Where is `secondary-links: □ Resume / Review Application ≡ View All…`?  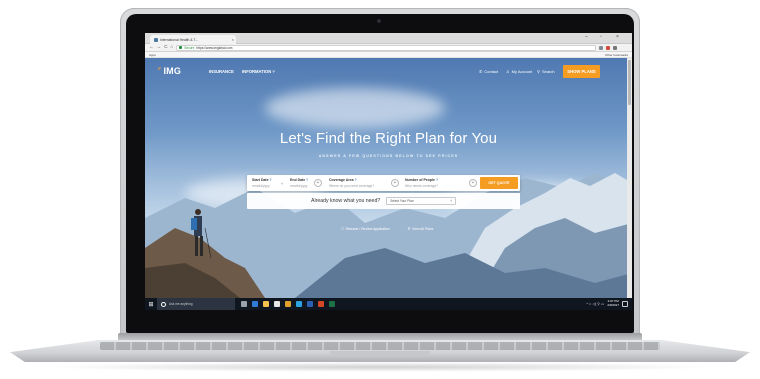
secondary-links: □ Resume / Review Application ≡ View All… is located at coordinates (387, 228).